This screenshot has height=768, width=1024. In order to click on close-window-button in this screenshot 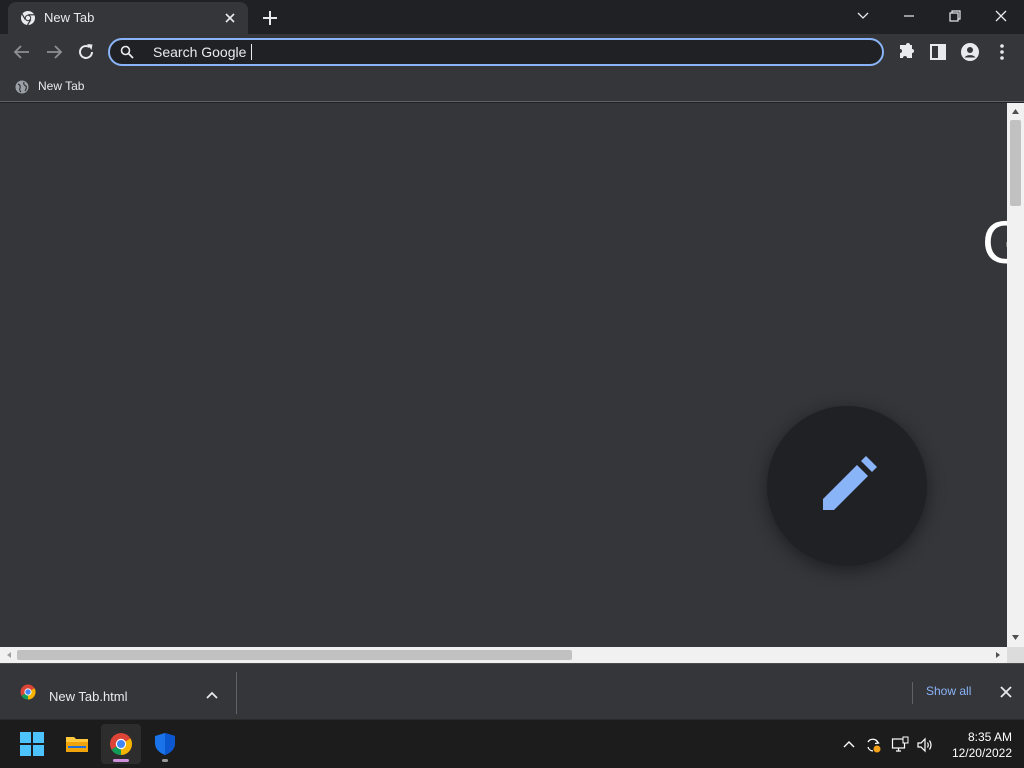, I will do `click(1001, 16)`.